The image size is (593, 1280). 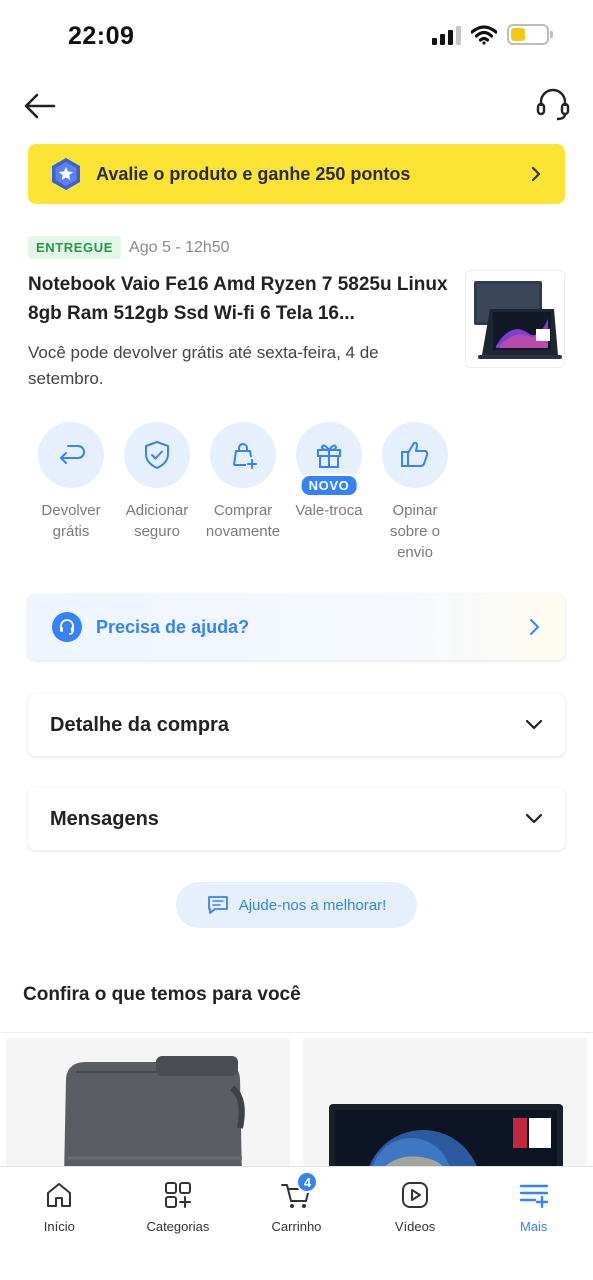 I want to click on nav-label: Mais, so click(x=533, y=1226).